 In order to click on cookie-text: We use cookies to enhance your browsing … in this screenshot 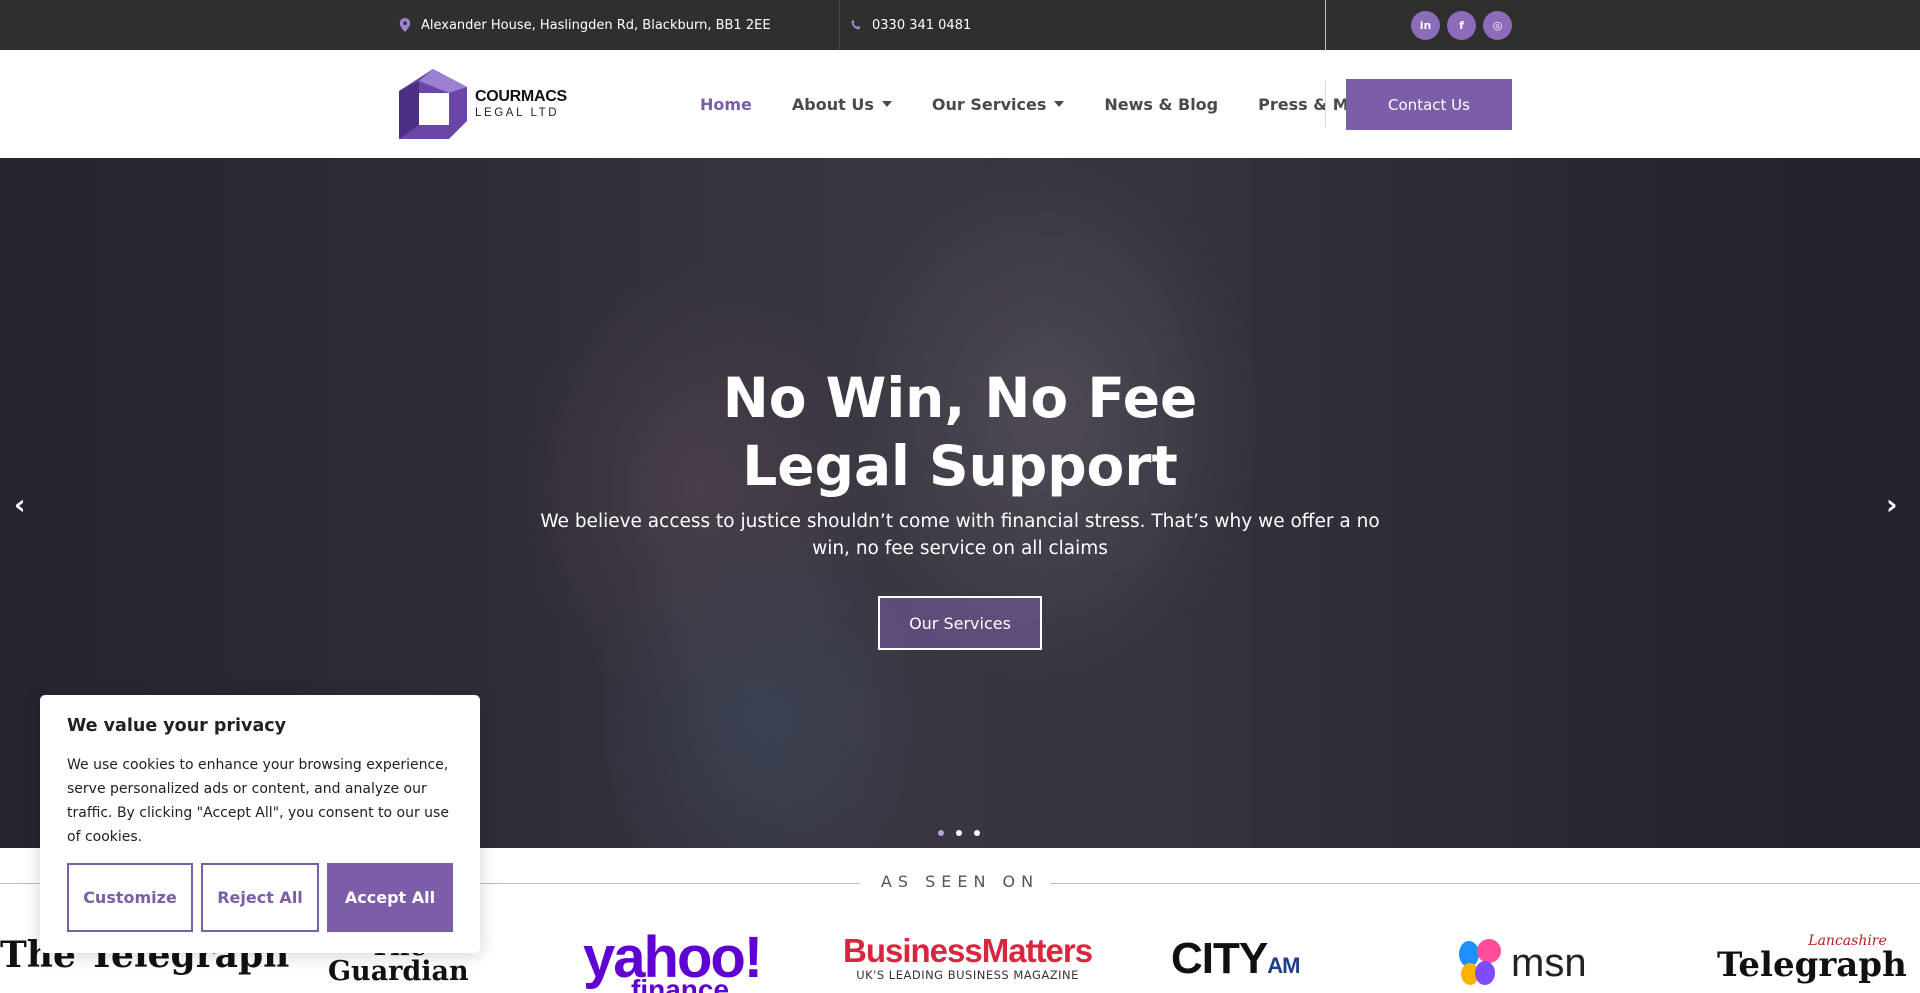, I will do `click(258, 801)`.